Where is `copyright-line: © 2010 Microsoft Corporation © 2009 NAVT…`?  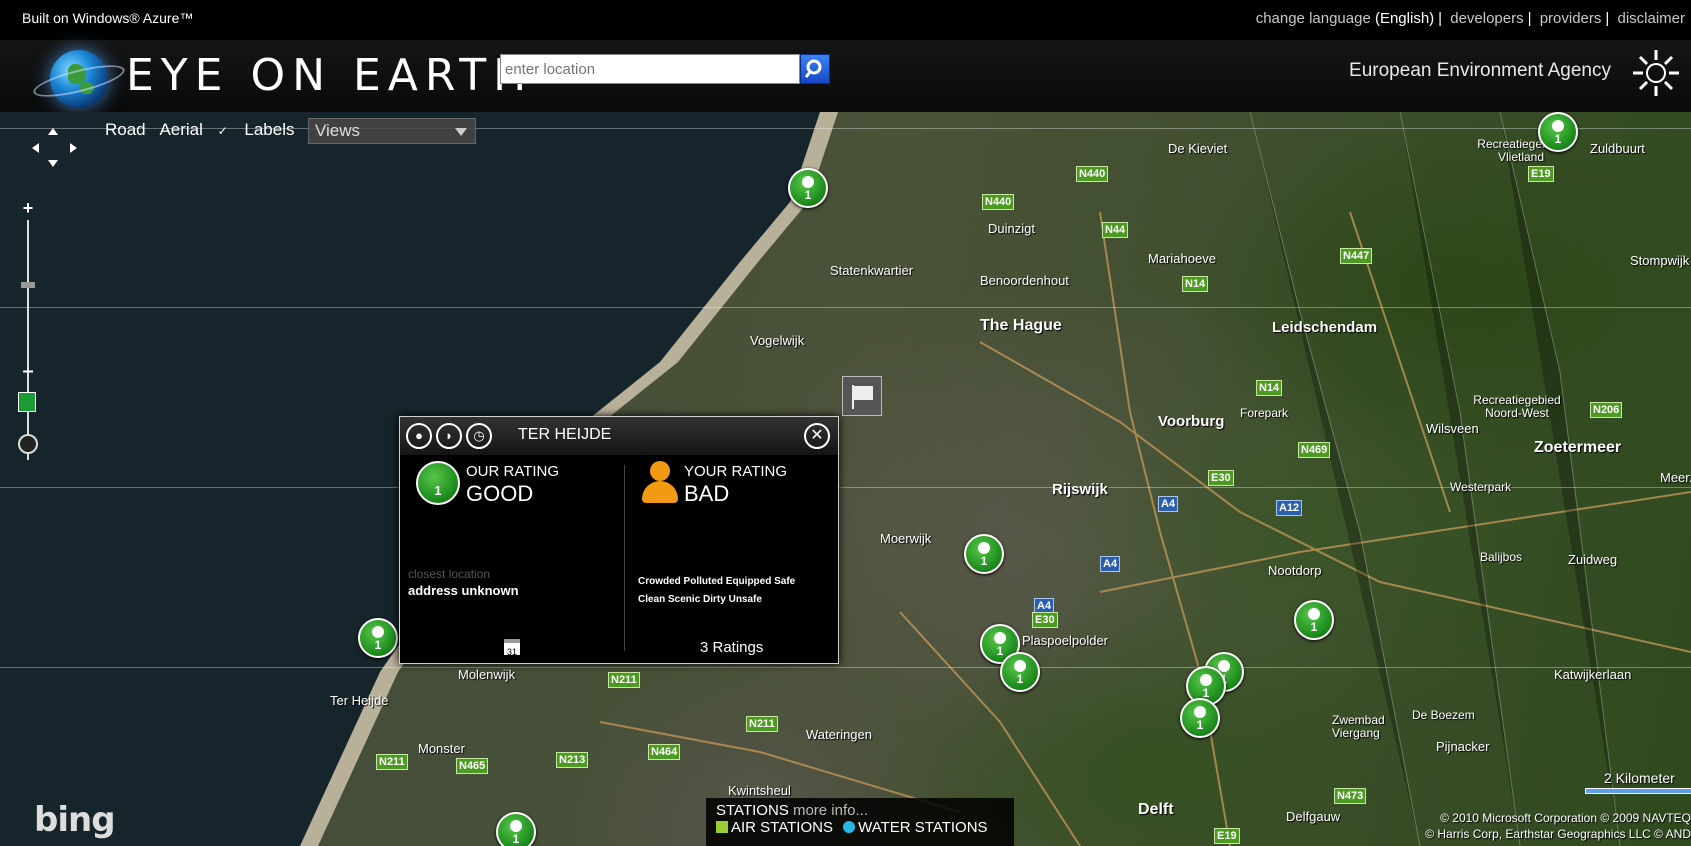 copyright-line: © 2010 Microsoft Corporation © 2009 NAVT… is located at coordinates (1565, 818).